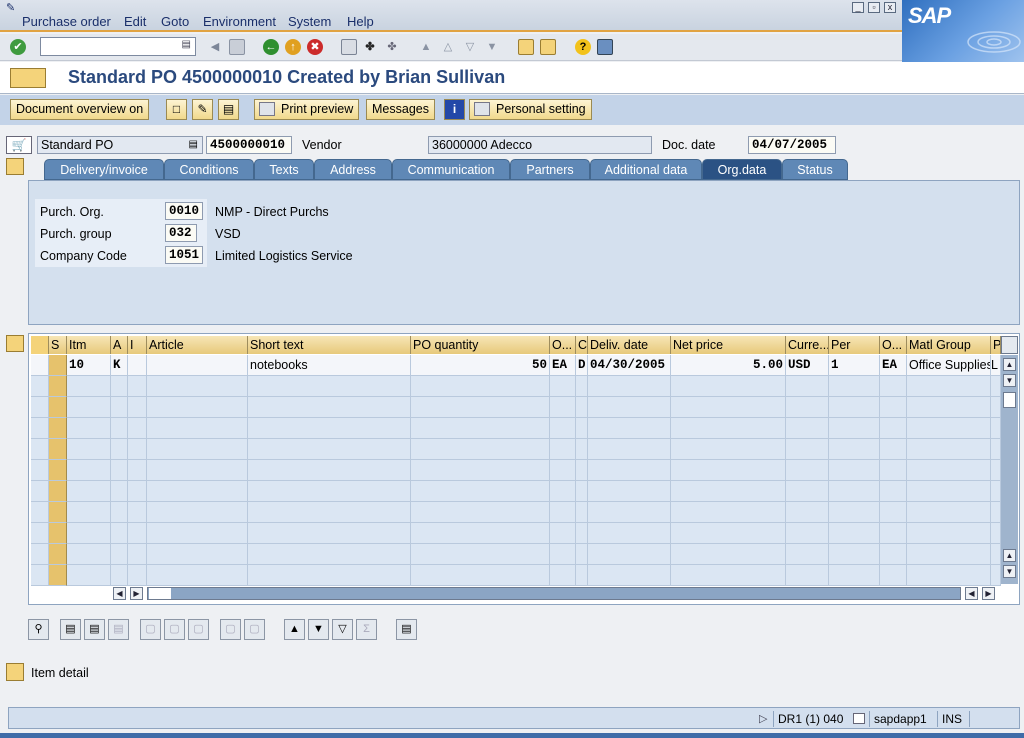  Describe the element at coordinates (184, 211) in the screenshot. I see `purch-org-field: 0010` at that location.